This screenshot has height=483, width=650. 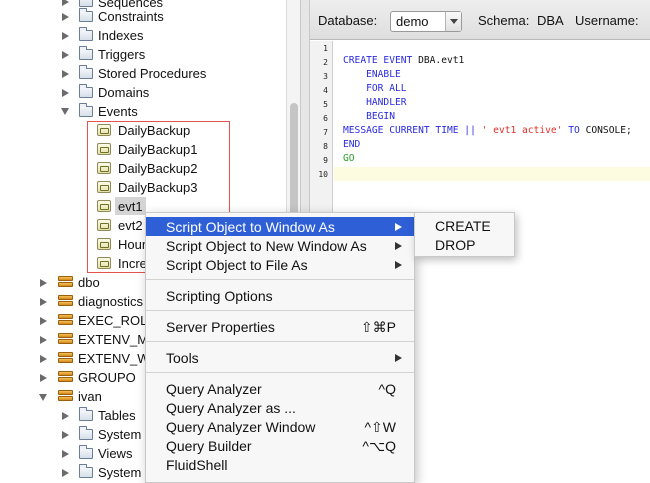 I want to click on code-identifier: DBA.evt1, so click(x=441, y=60).